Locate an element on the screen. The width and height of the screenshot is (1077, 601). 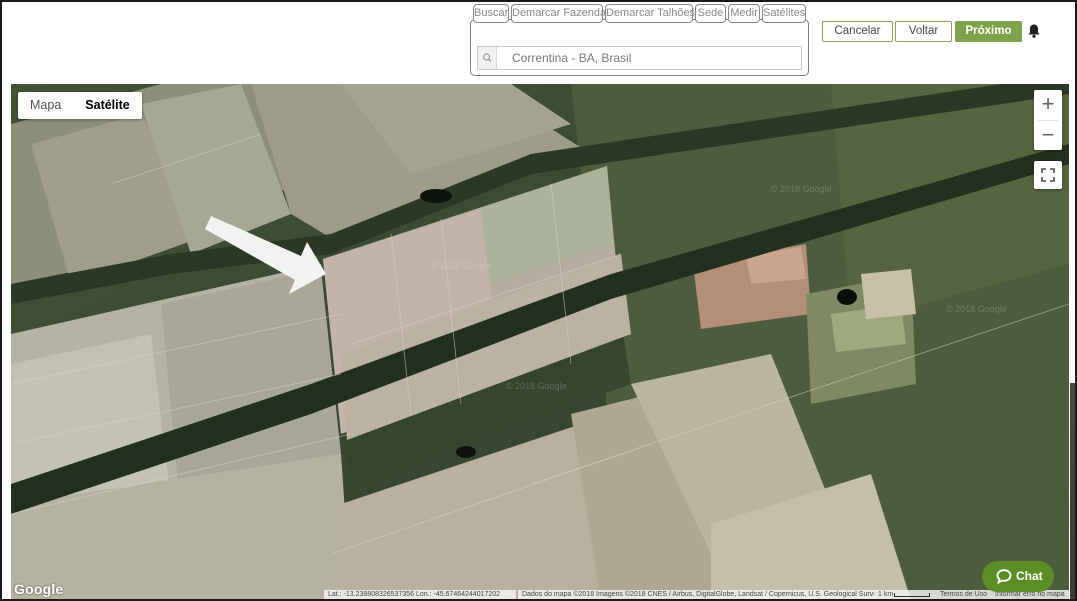
location-search-input is located at coordinates (649, 58).